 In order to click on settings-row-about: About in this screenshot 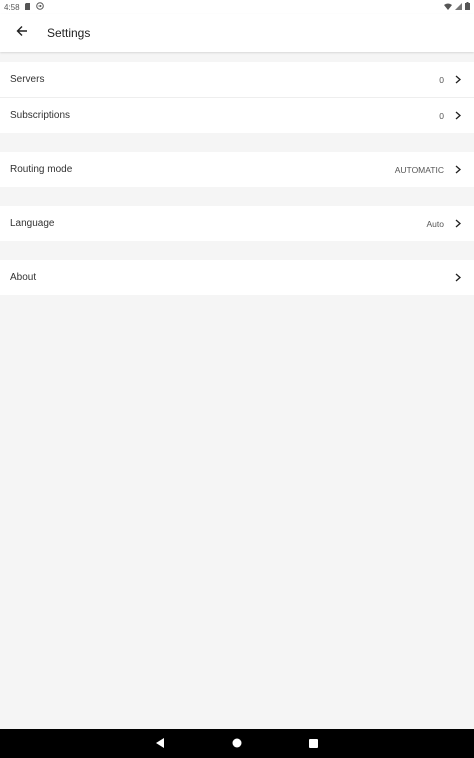, I will do `click(237, 277)`.